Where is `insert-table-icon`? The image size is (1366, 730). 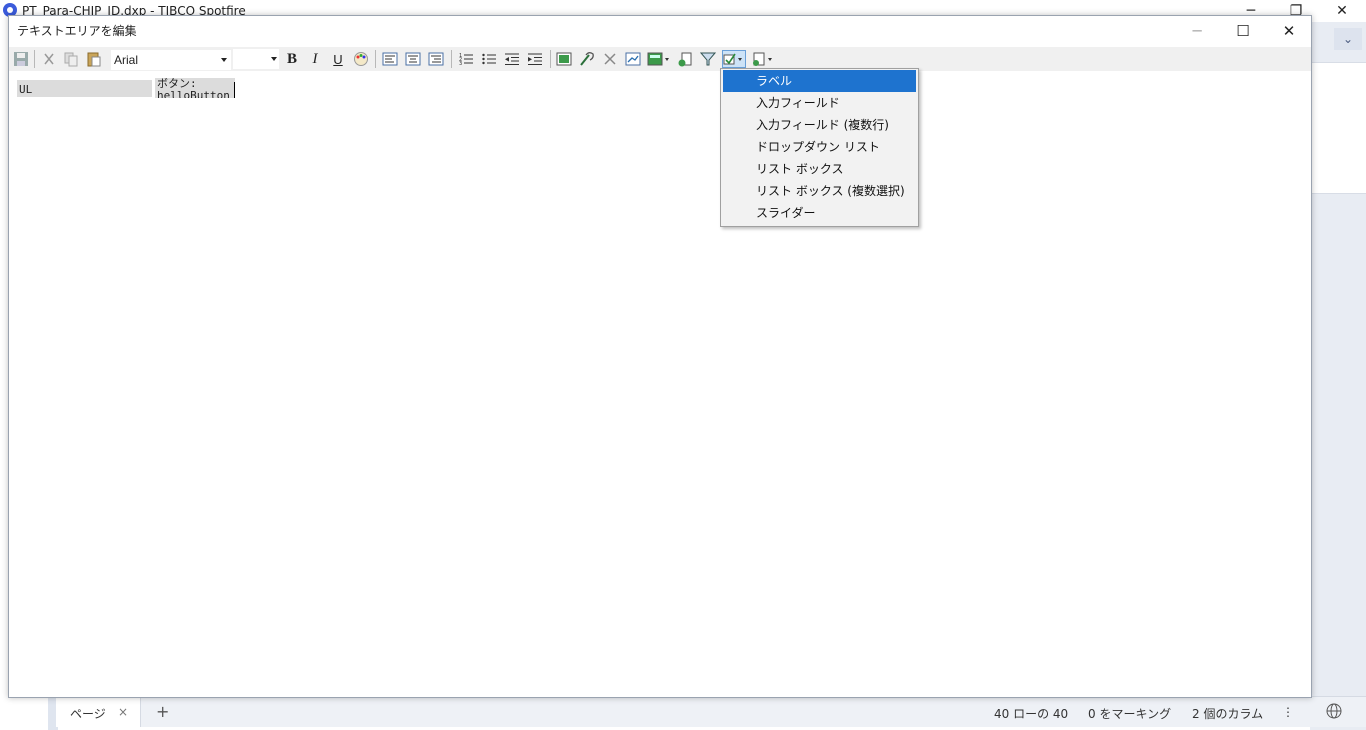 insert-table-icon is located at coordinates (659, 59).